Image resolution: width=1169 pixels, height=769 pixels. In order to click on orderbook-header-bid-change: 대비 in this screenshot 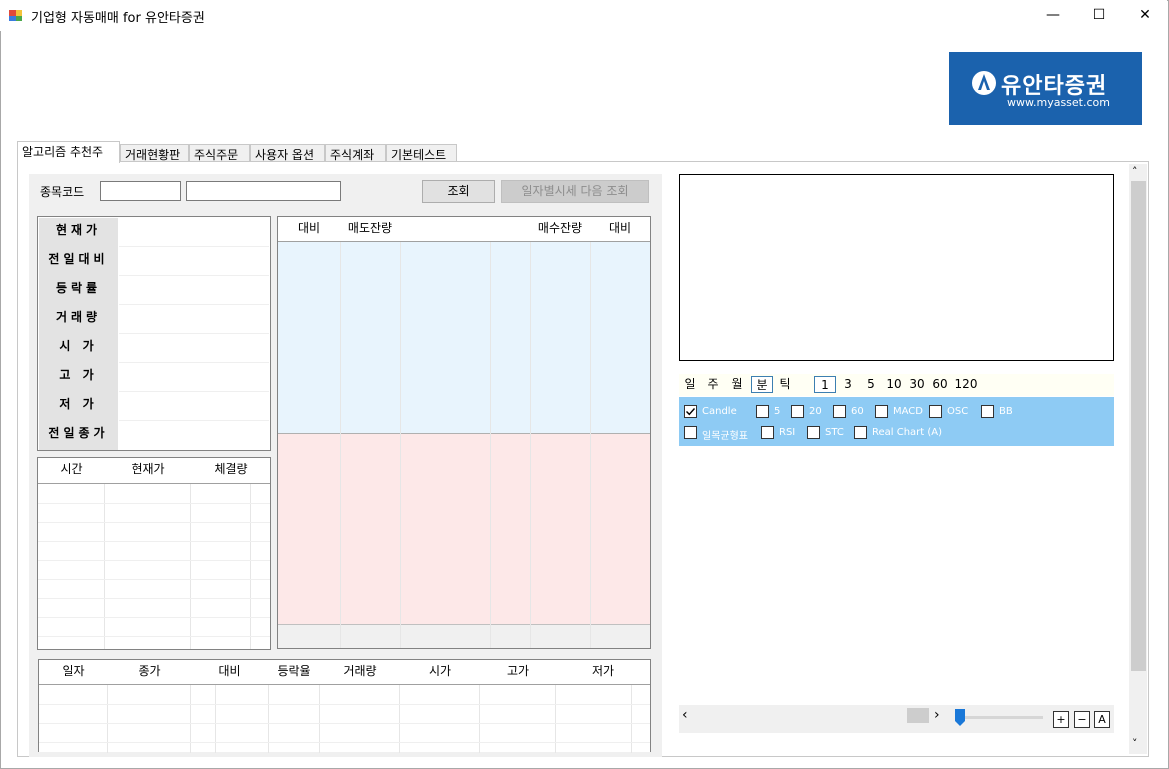, I will do `click(620, 228)`.